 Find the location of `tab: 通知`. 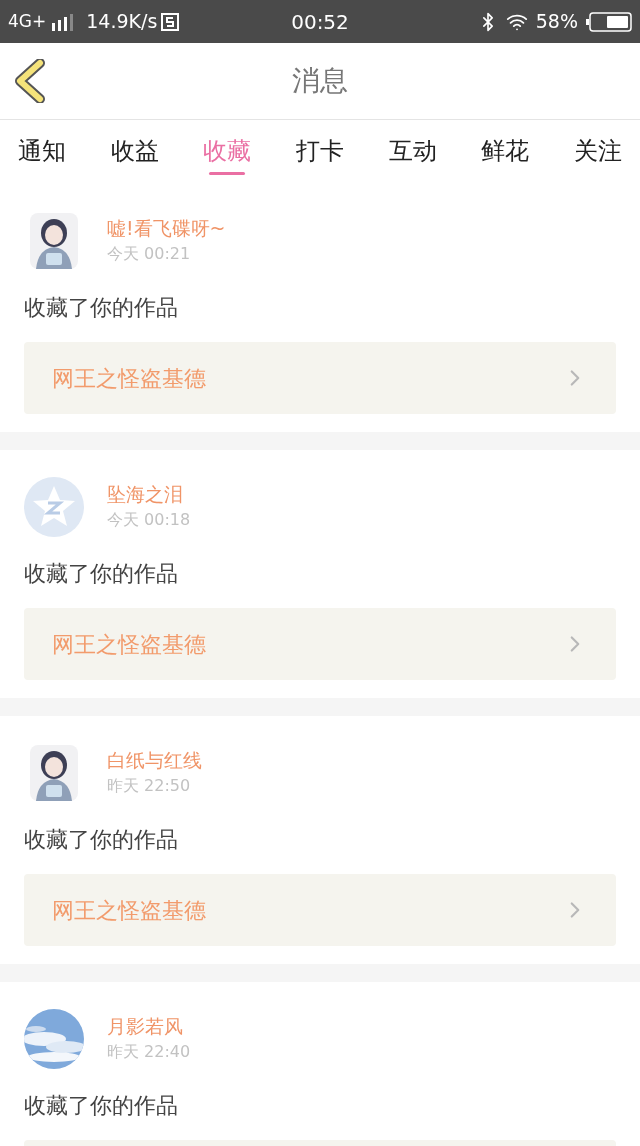

tab: 通知 is located at coordinates (42, 152).